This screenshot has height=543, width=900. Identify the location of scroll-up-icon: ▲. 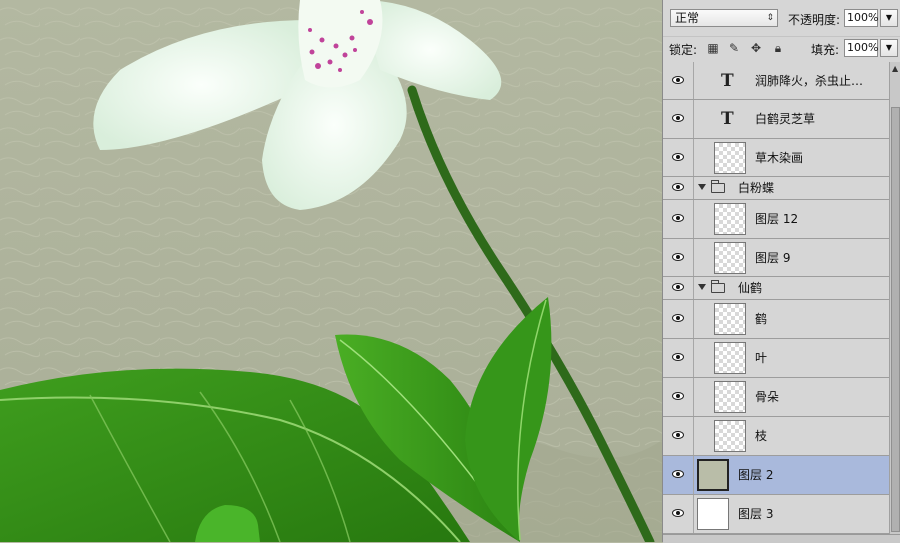
(895, 68).